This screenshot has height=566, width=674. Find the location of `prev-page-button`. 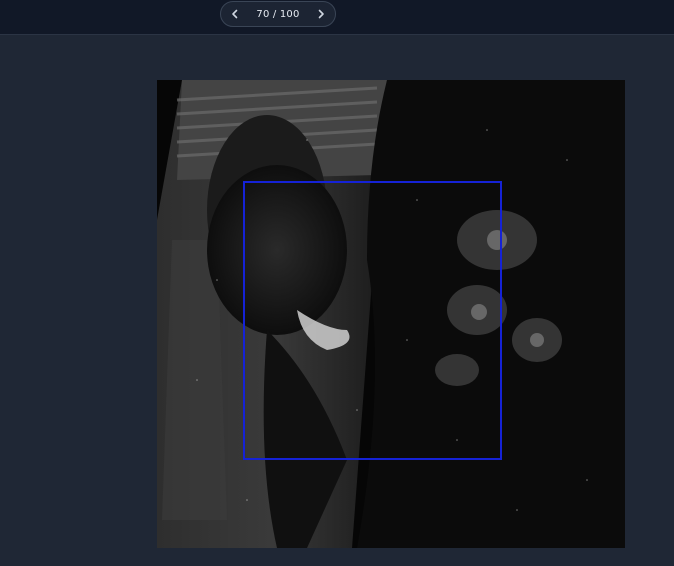

prev-page-button is located at coordinates (235, 14).